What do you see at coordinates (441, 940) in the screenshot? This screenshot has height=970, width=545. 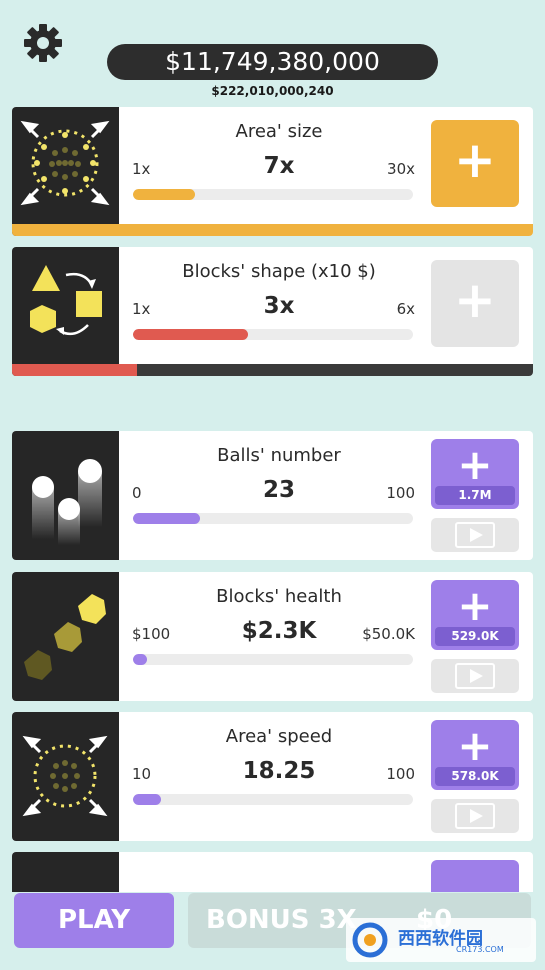 I see `watermark: 西西软件园 CR173.COM` at bounding box center [441, 940].